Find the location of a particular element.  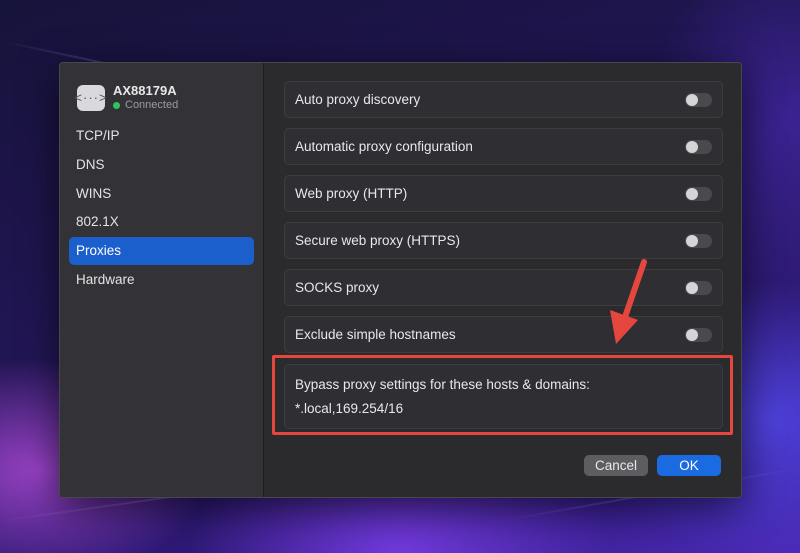

sidebar-nav: TCP/IP DNS WINS 802.1X Proxies Hardware is located at coordinates (161, 208).